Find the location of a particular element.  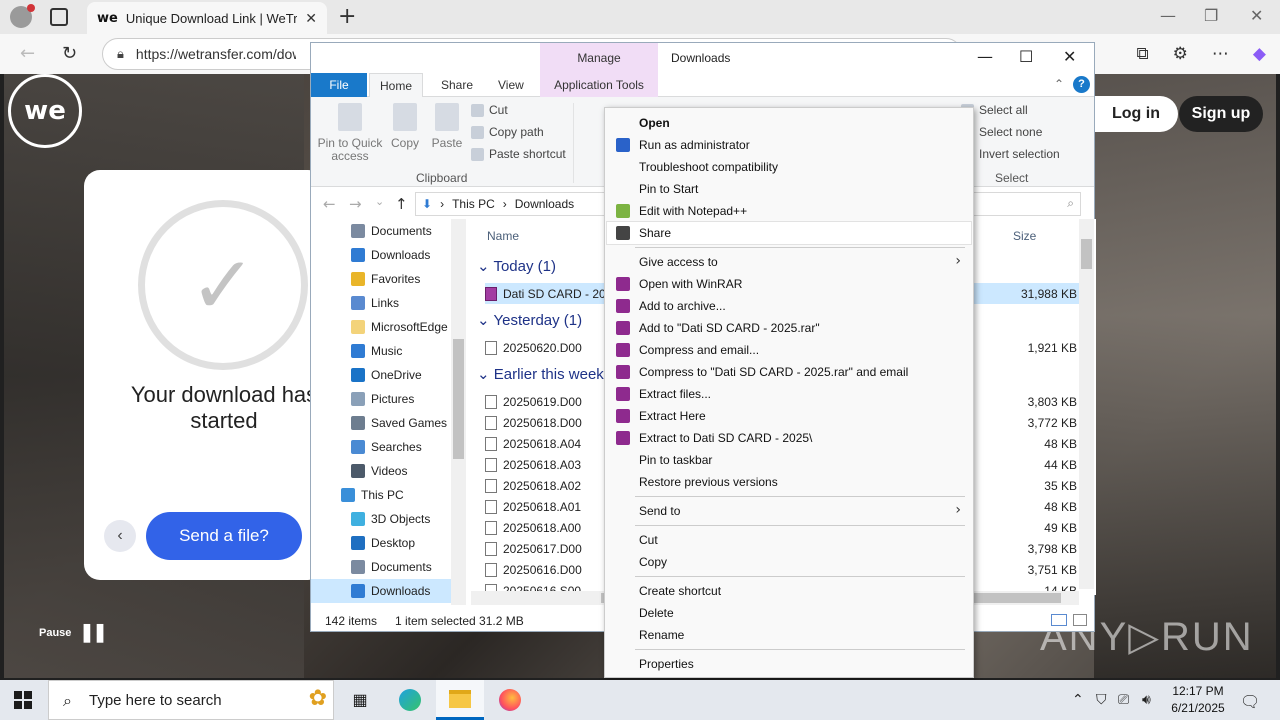

nav-item: Favorites is located at coordinates (388, 279).